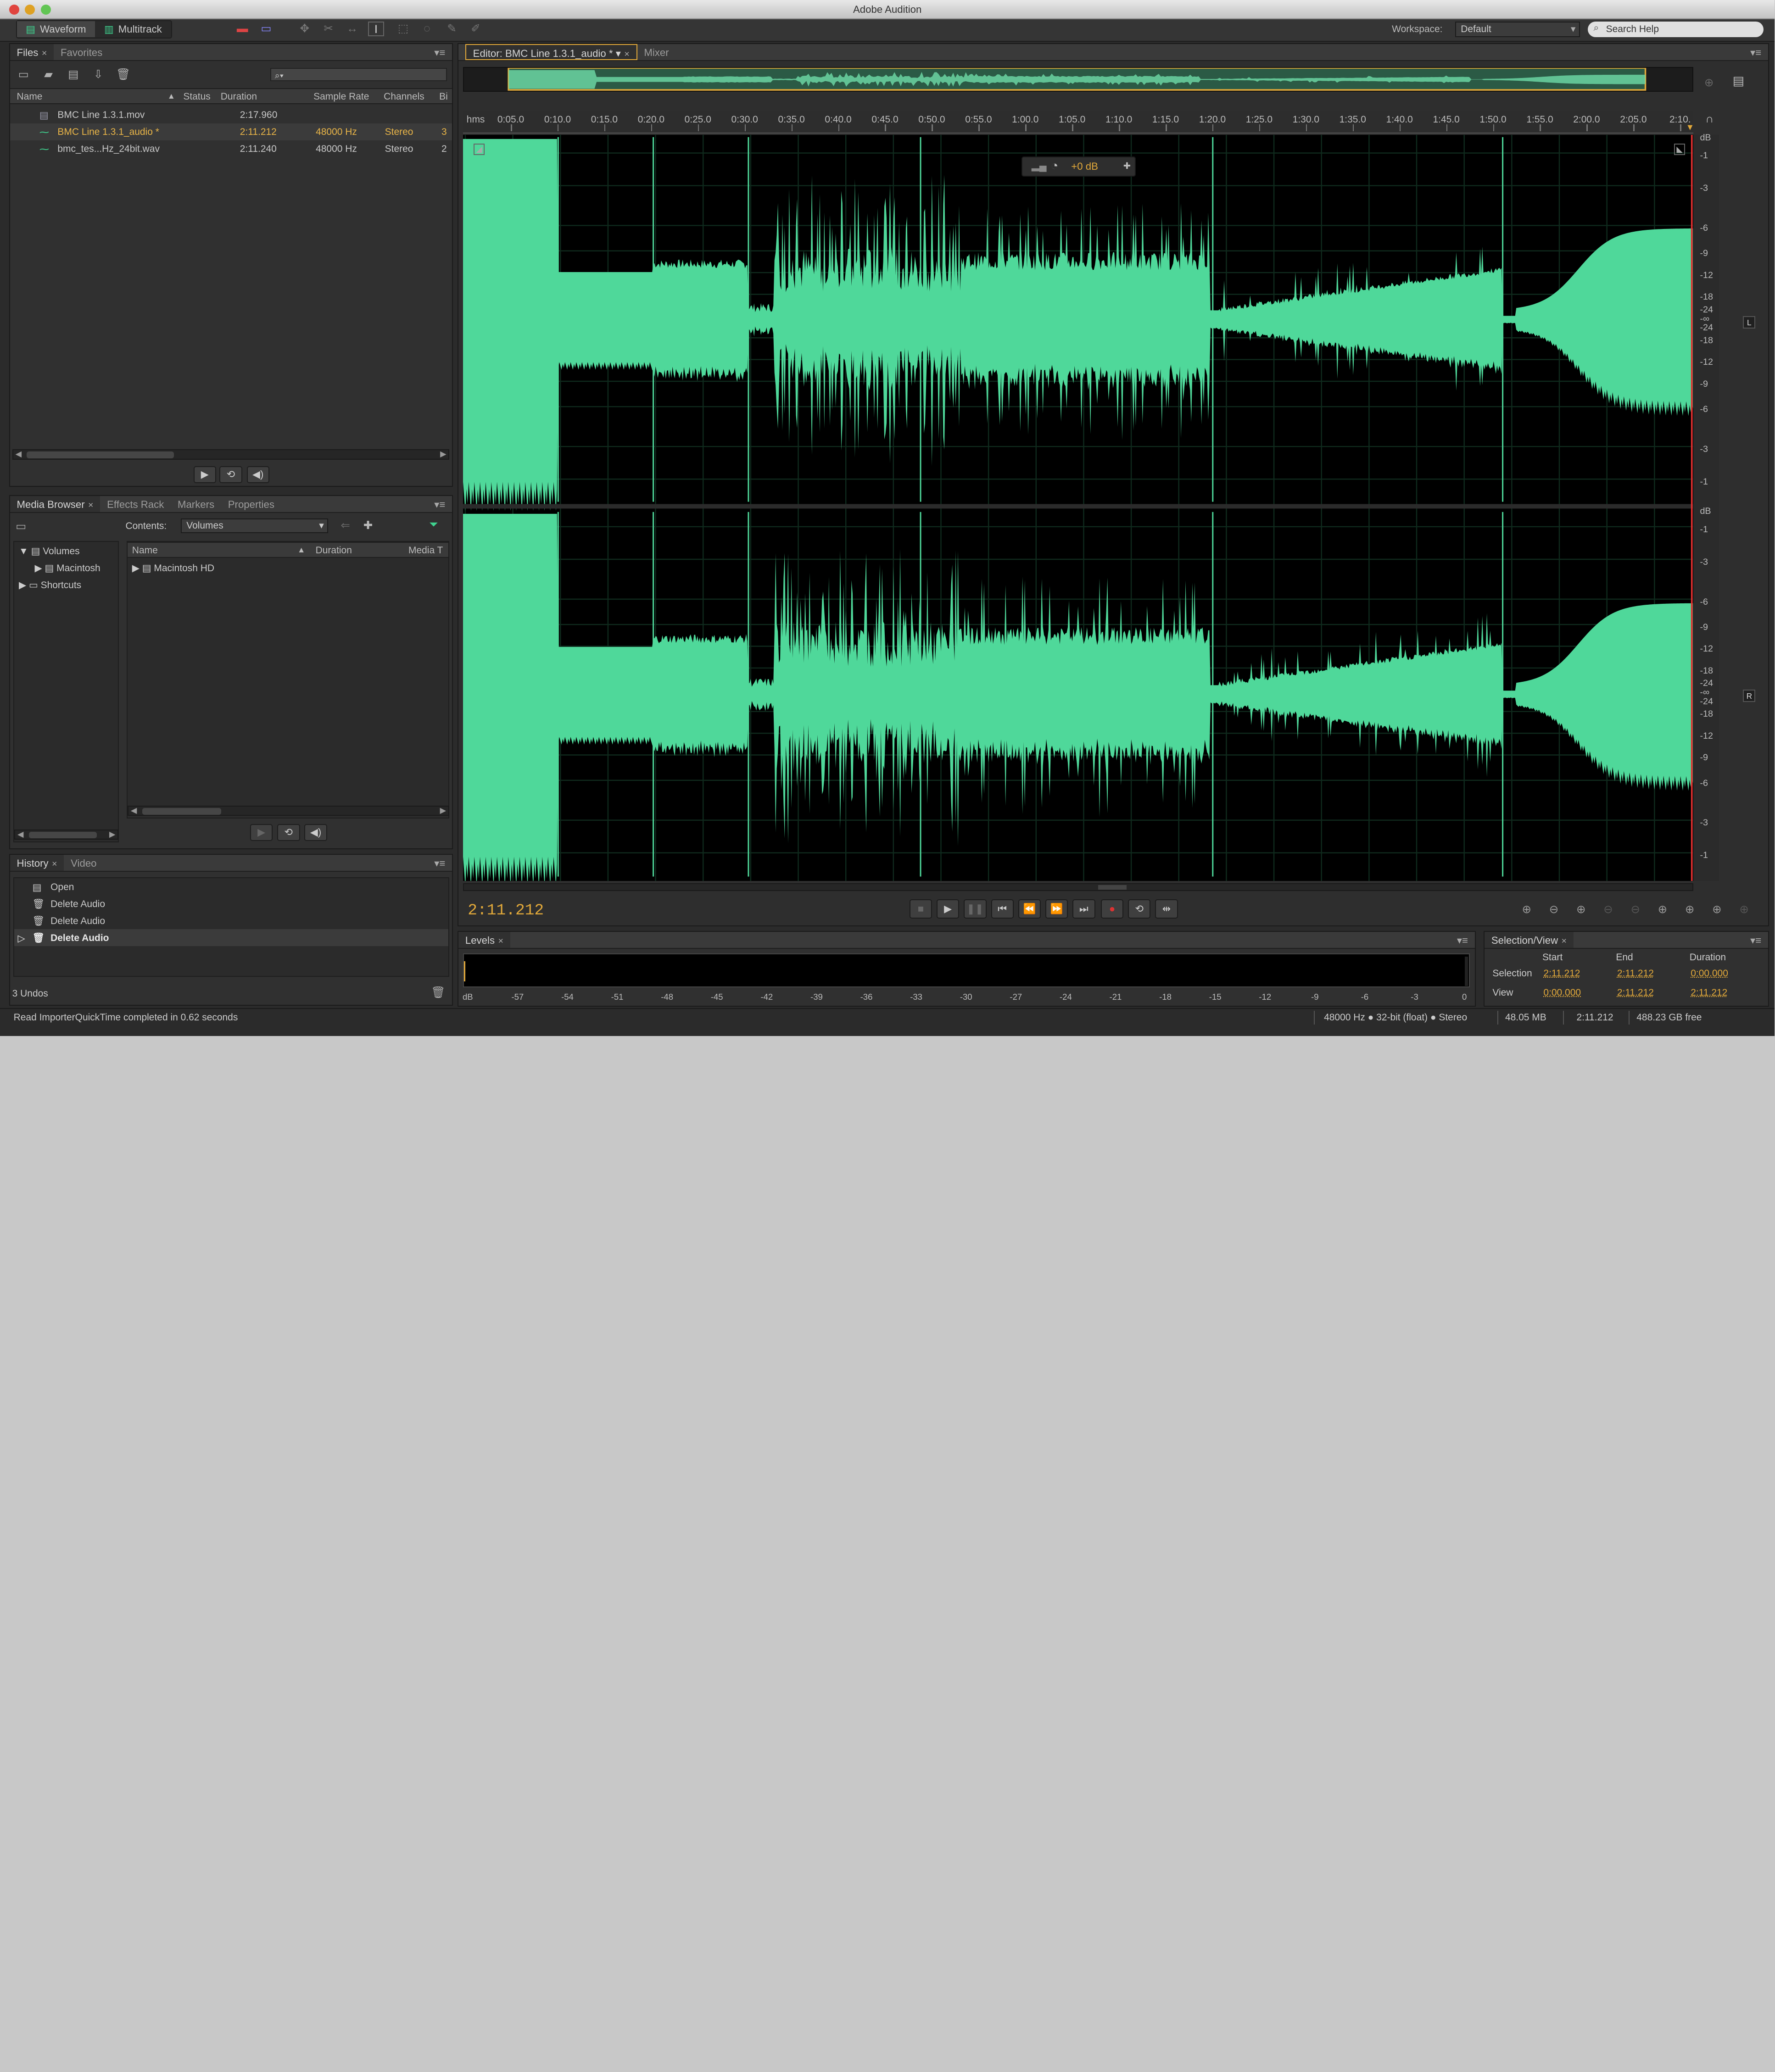 Image resolution: width=1775 pixels, height=2072 pixels. Describe the element at coordinates (403, 29) in the screenshot. I see `marquee-tool-icon: ⬚` at that location.